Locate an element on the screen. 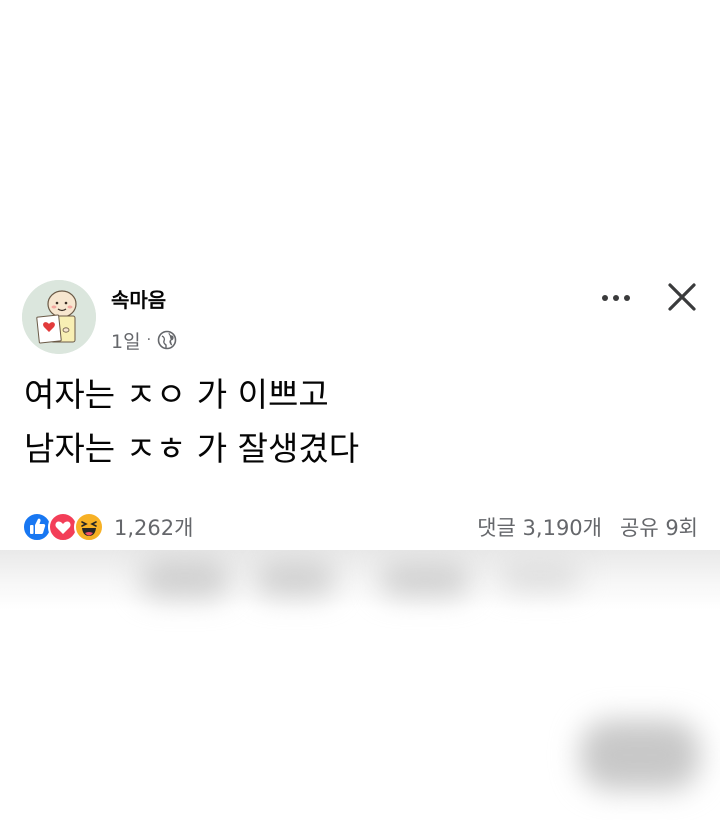 This screenshot has height=820, width=720. haha-icon is located at coordinates (89, 527).